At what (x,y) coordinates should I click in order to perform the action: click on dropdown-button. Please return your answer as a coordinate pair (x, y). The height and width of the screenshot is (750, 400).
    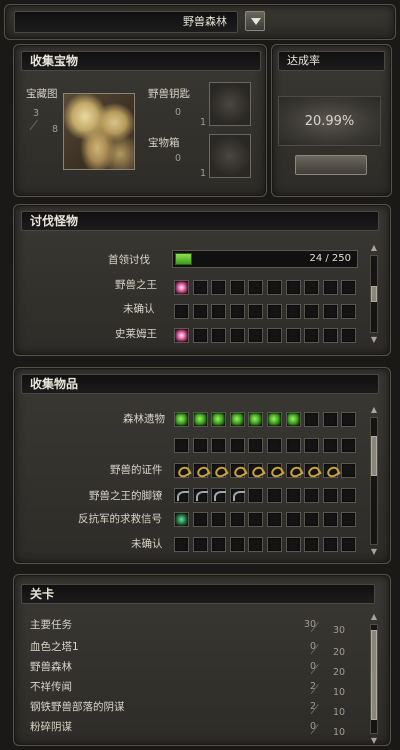
    Looking at the image, I should click on (255, 21).